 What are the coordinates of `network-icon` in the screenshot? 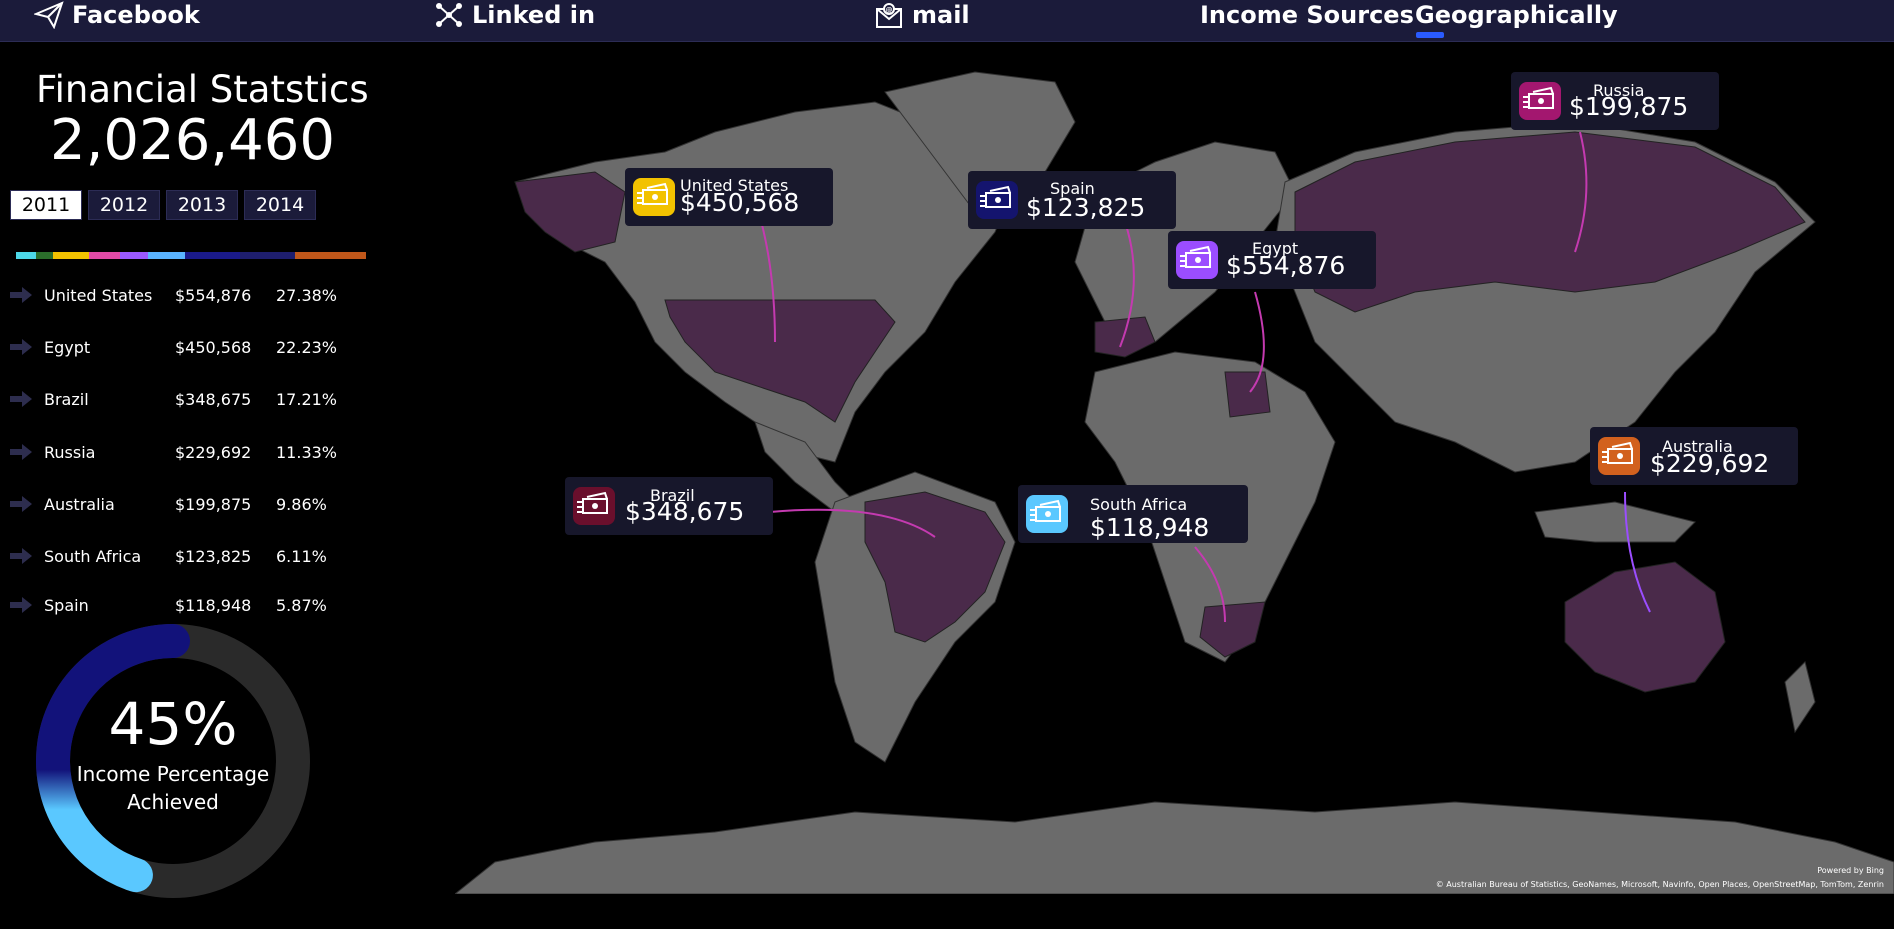 It's located at (449, 15).